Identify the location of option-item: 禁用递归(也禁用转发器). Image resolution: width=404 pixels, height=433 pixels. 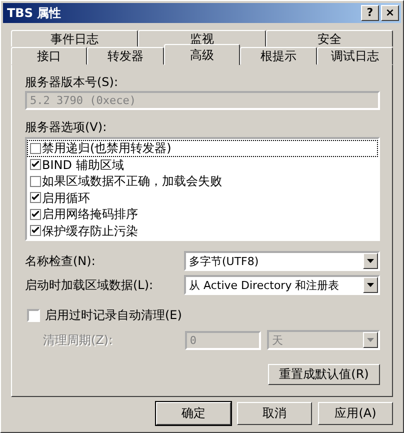
(202, 148).